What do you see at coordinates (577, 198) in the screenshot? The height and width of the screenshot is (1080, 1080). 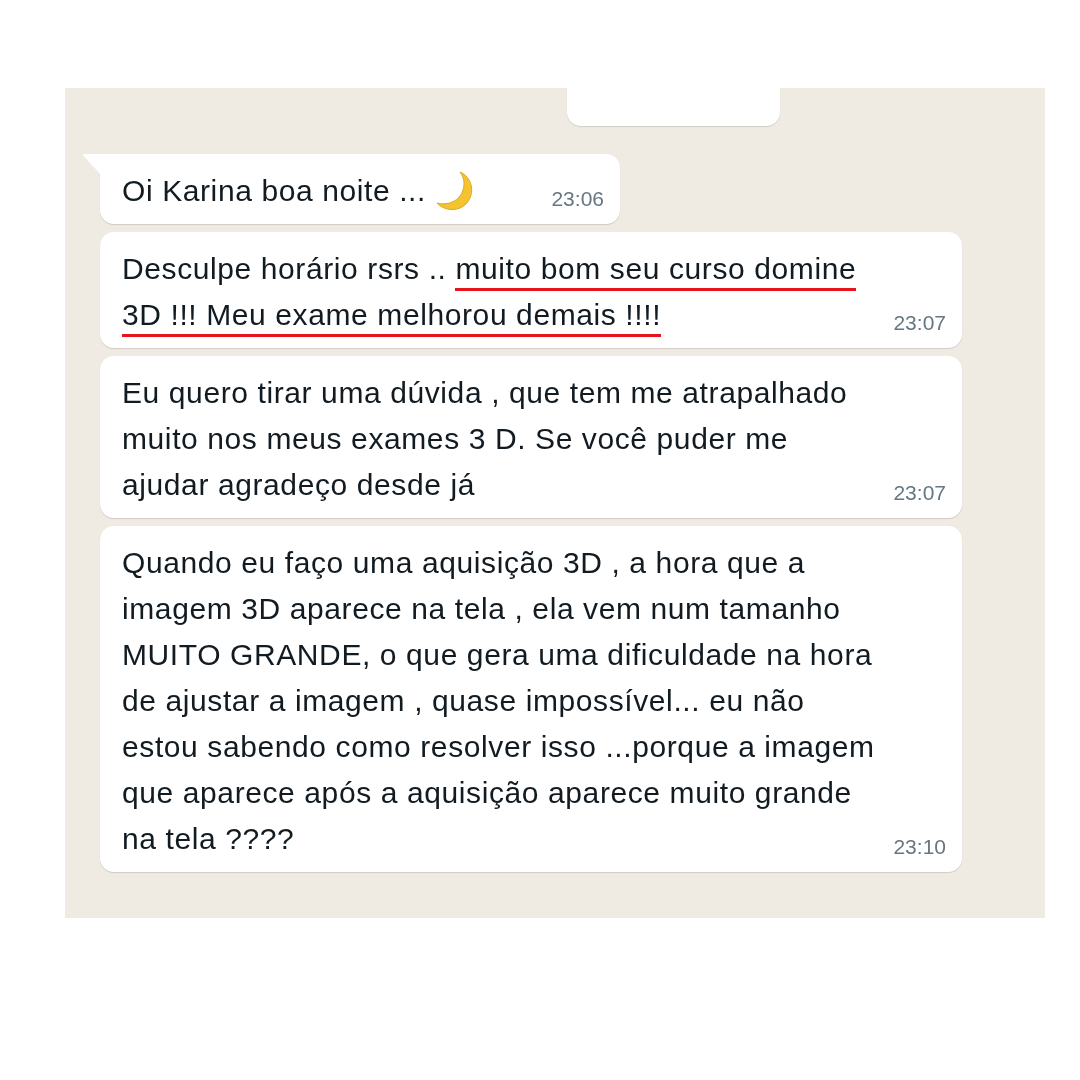 I see `message-time: 23:06` at bounding box center [577, 198].